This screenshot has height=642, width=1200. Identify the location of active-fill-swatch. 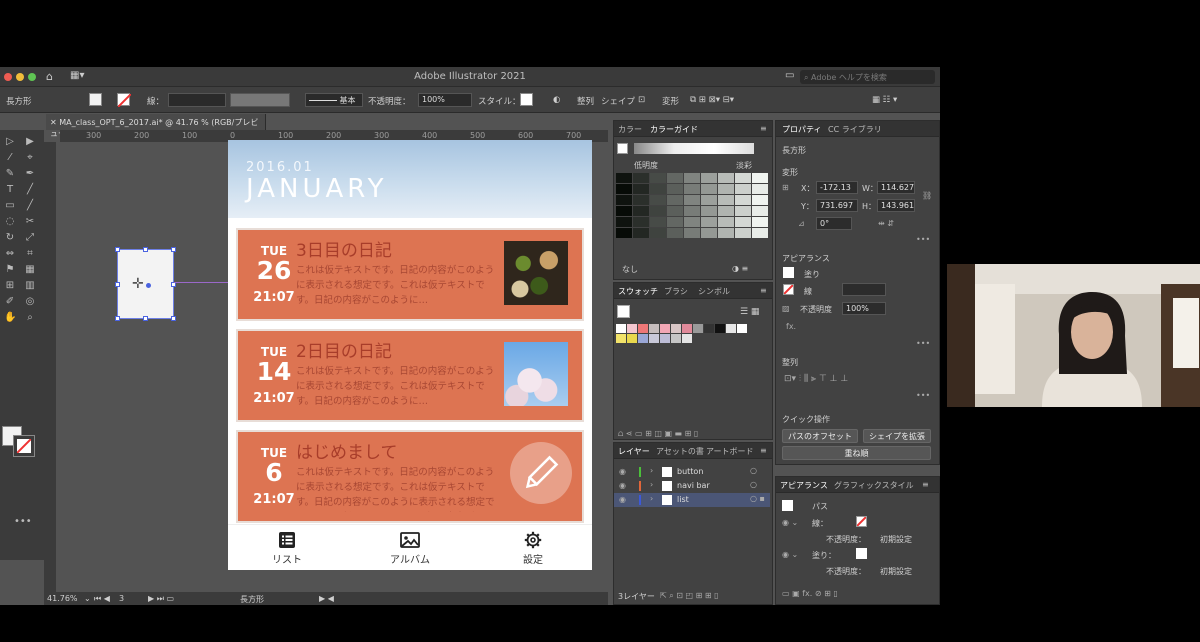
(623, 311).